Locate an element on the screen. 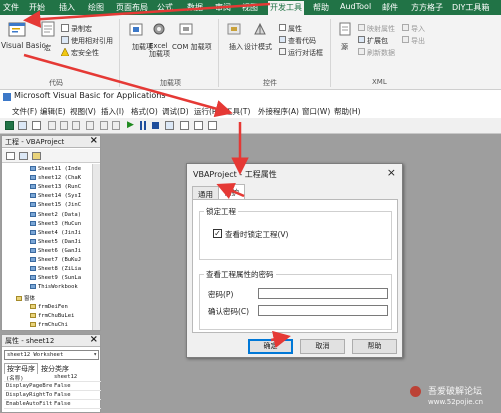 The width and height of the screenshot is (501, 413). watermark-url: www.52pojie.cn is located at coordinates (456, 402).